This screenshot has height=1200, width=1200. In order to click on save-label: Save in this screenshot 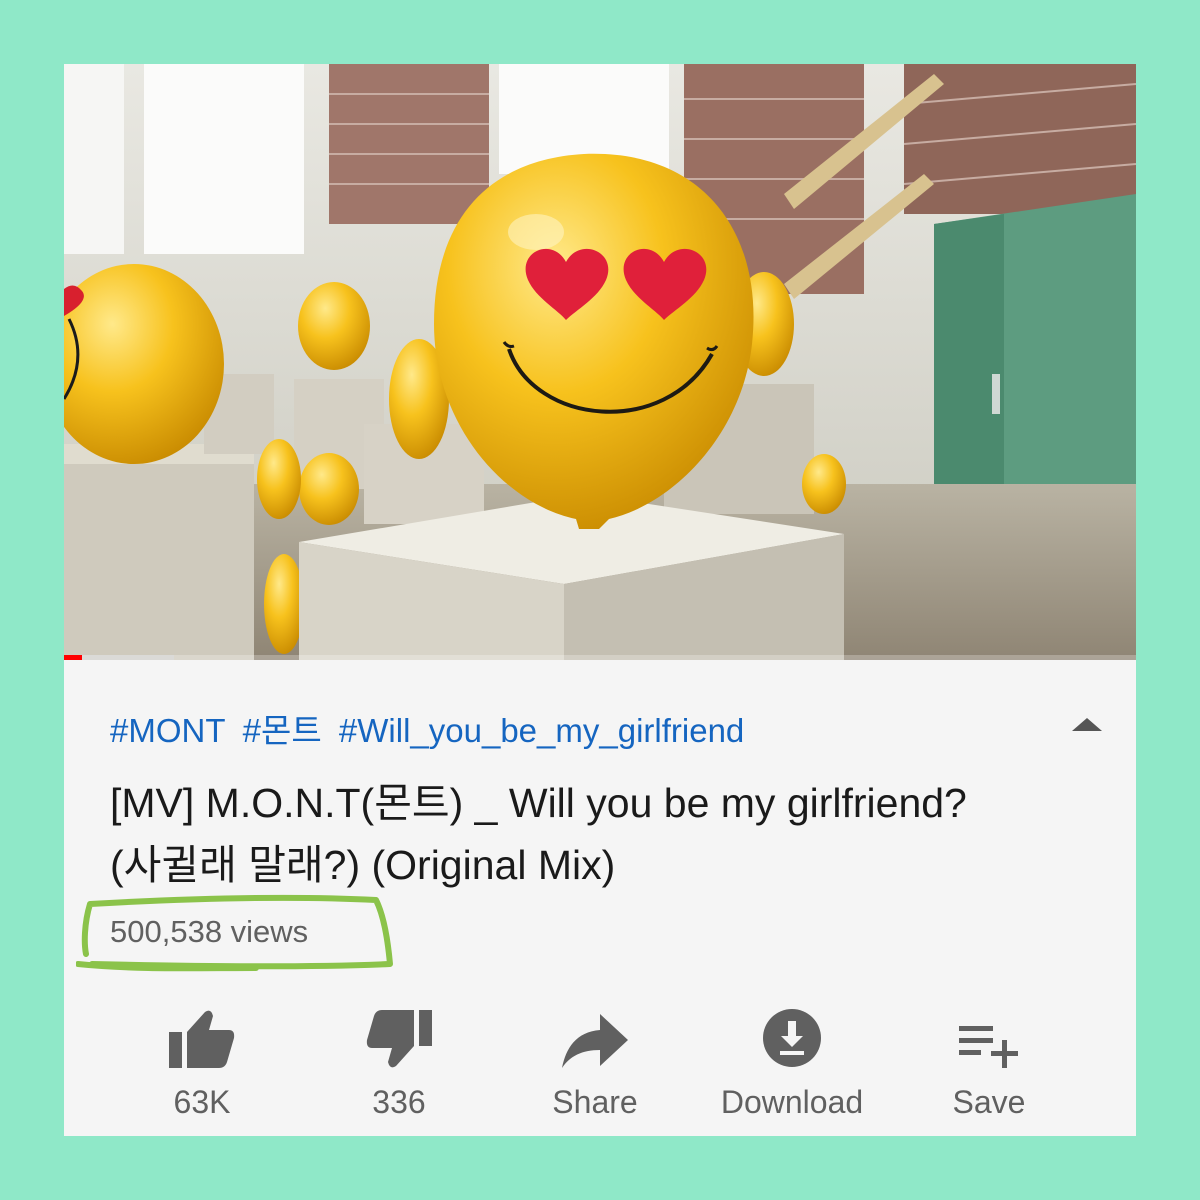, I will do `click(989, 1102)`.